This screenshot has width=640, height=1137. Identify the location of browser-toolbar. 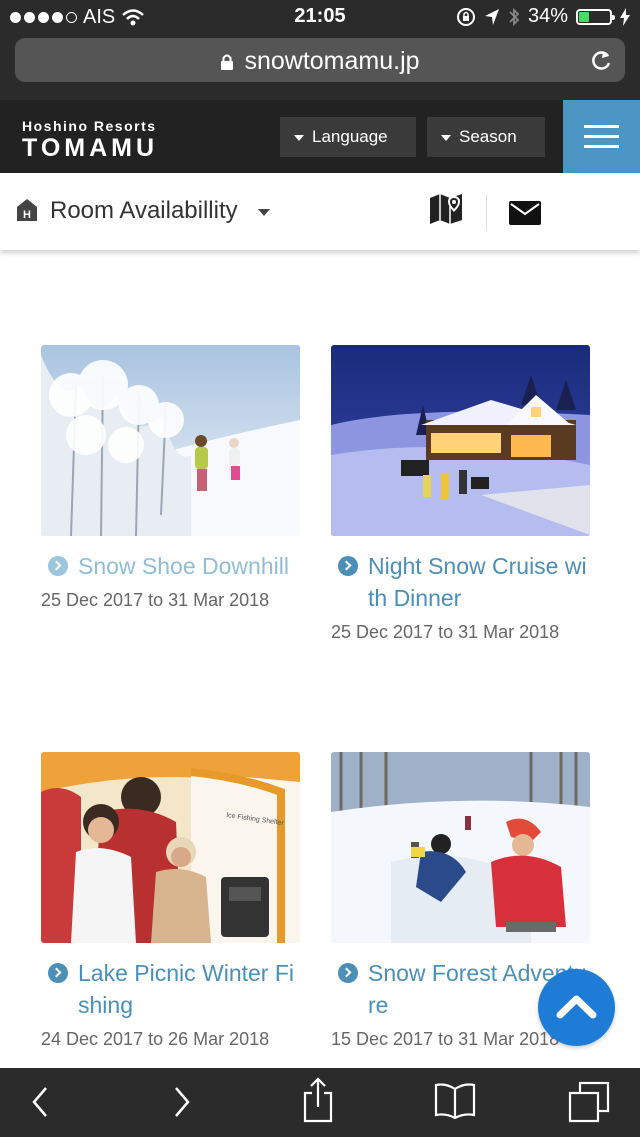
(320, 1102).